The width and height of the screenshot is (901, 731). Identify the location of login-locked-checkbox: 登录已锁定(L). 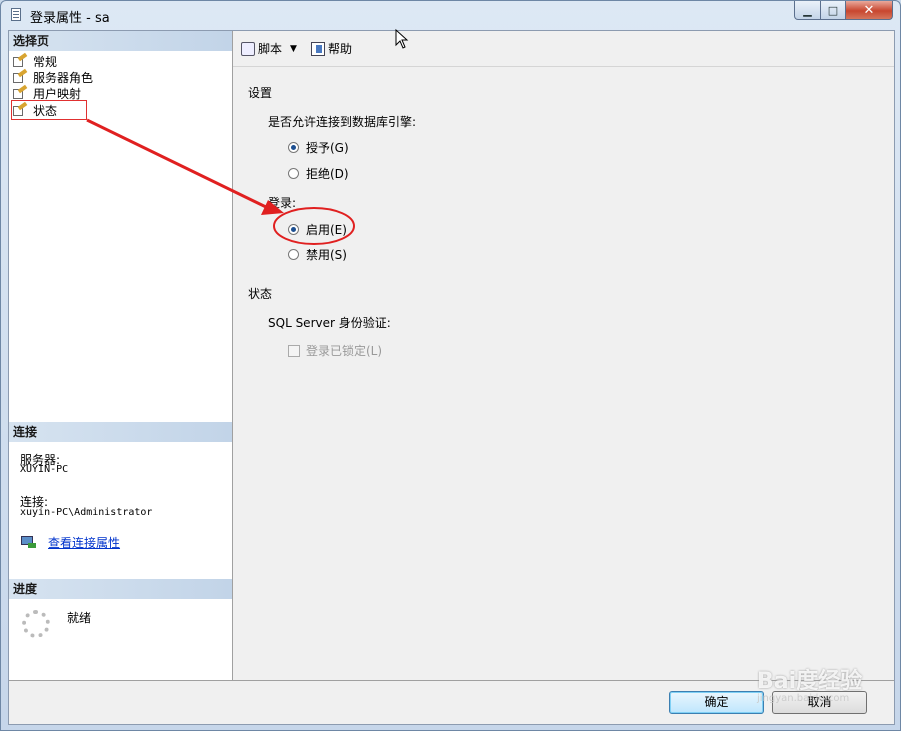
(335, 350).